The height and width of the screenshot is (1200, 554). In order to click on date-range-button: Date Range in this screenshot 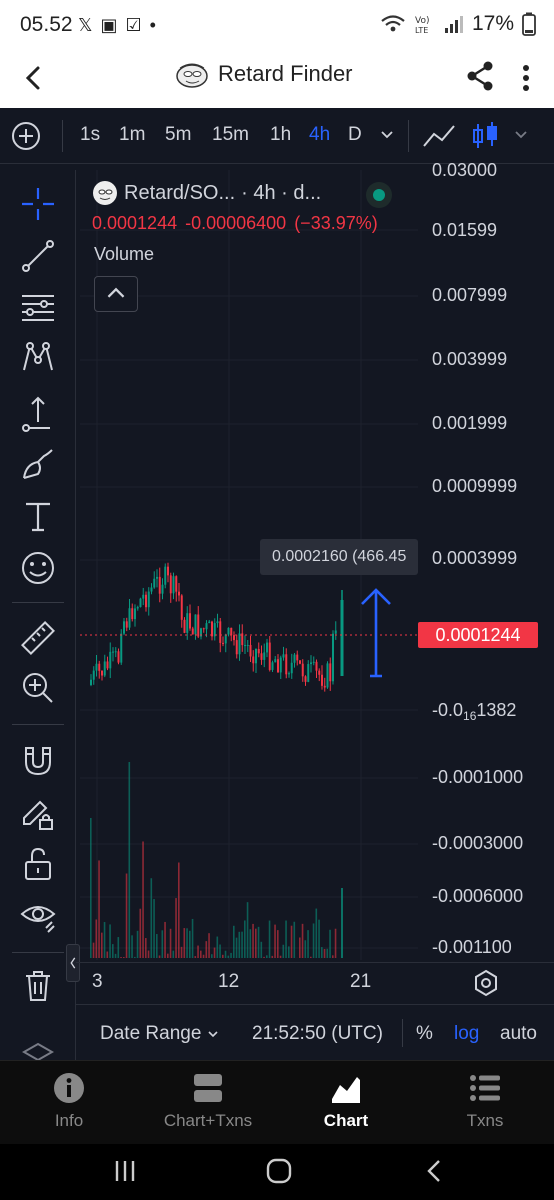, I will do `click(159, 1034)`.